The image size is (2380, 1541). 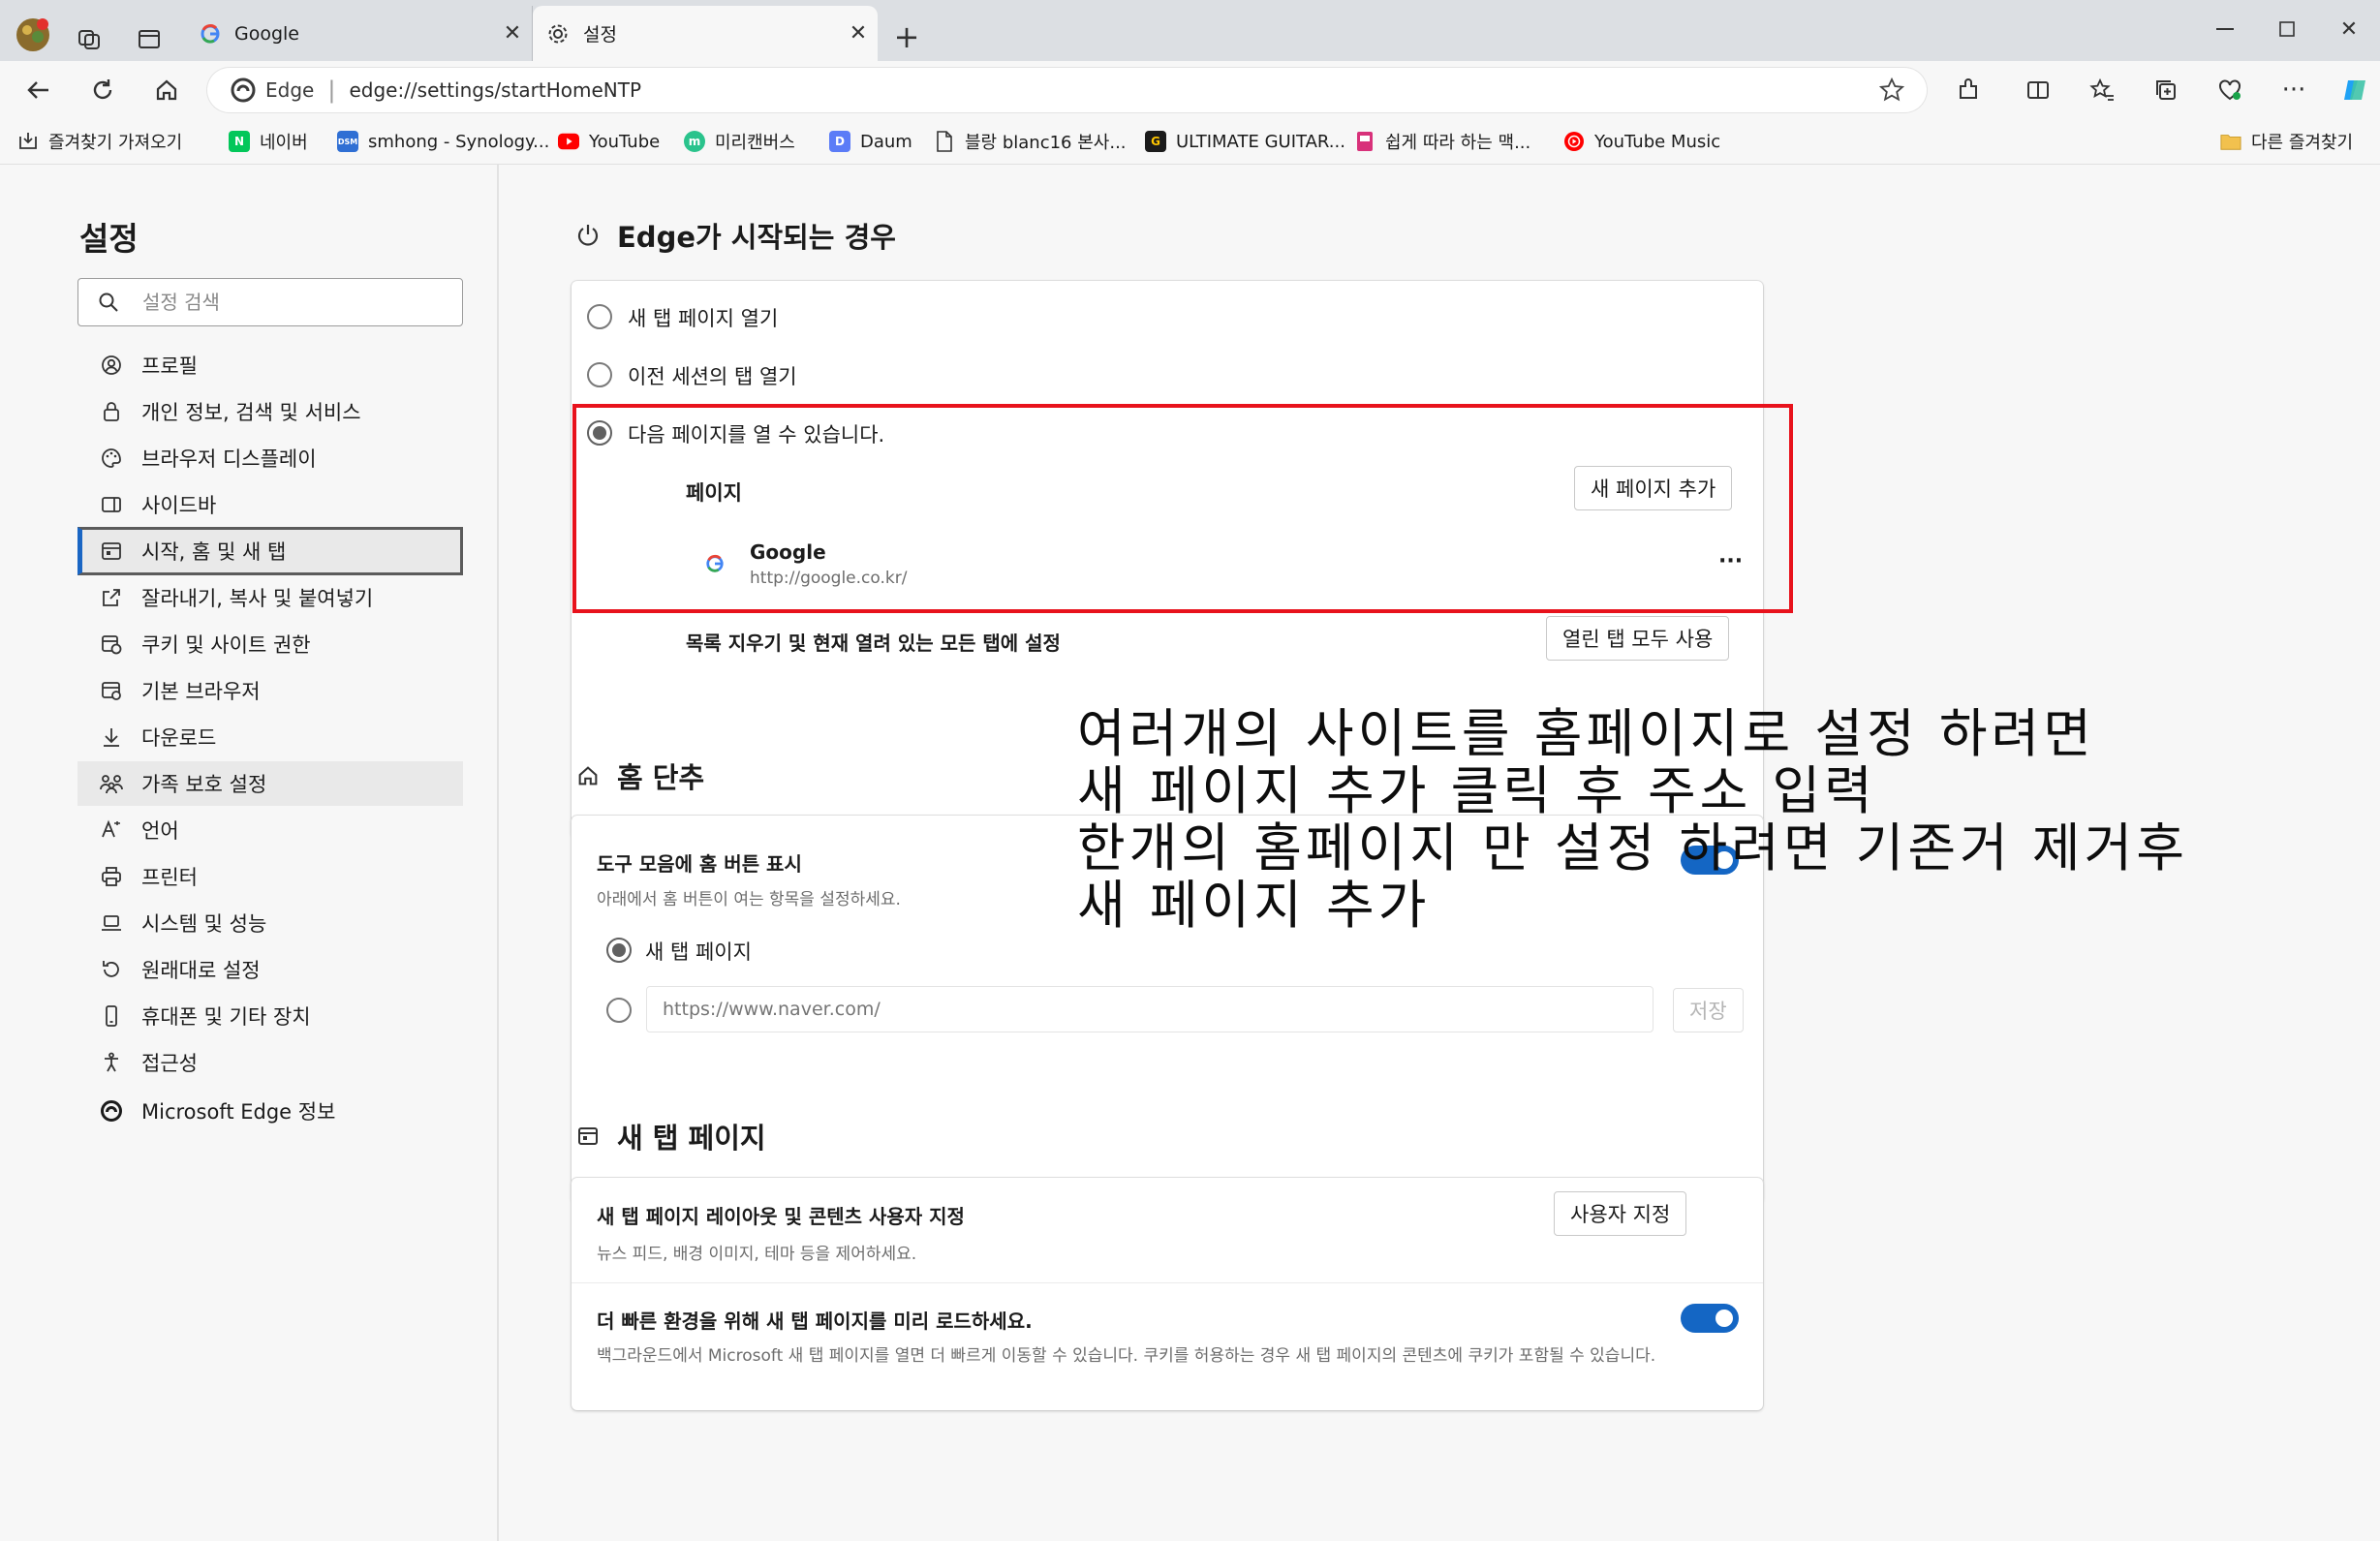 I want to click on sidebar-item-cookies-permissions: 쿠키 및 사이트 권한, so click(x=270, y=644).